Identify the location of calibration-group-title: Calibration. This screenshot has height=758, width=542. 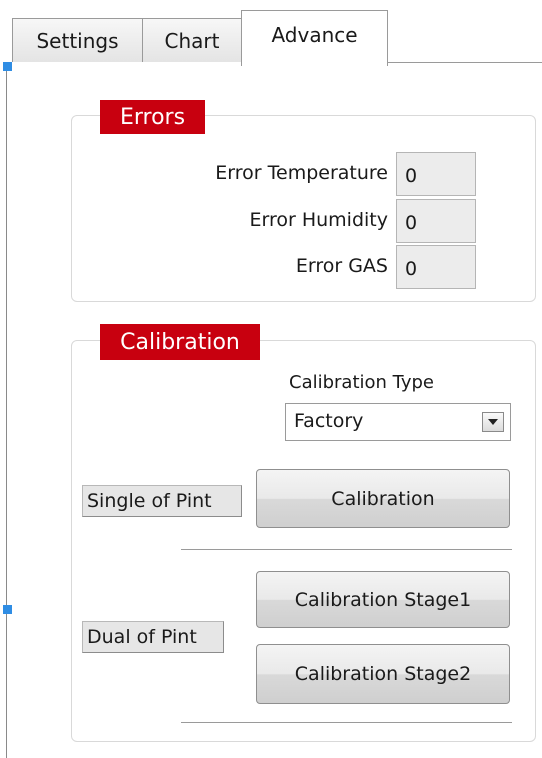
(180, 342).